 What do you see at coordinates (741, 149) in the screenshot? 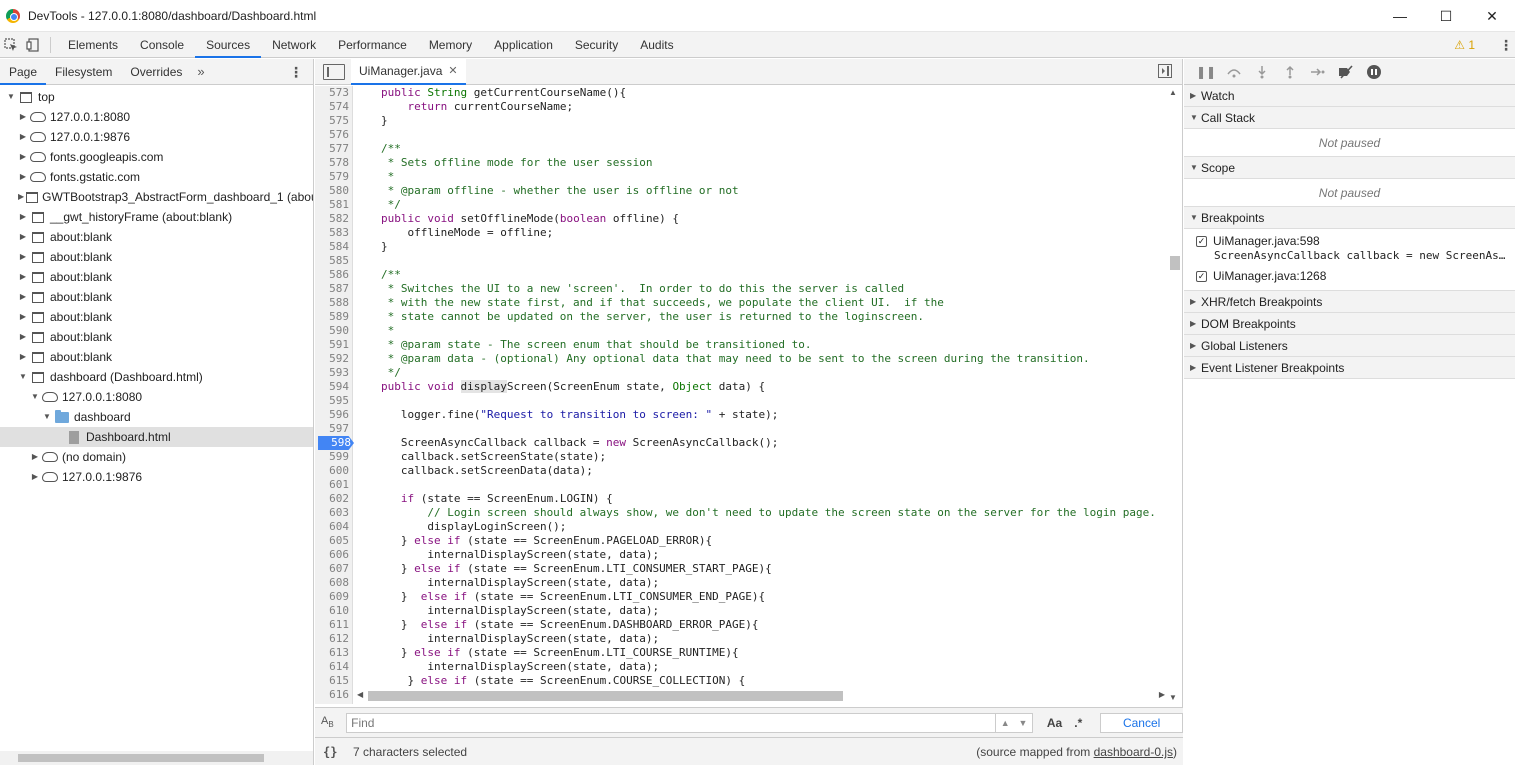
I see `code-line: 577 /**` at bounding box center [741, 149].